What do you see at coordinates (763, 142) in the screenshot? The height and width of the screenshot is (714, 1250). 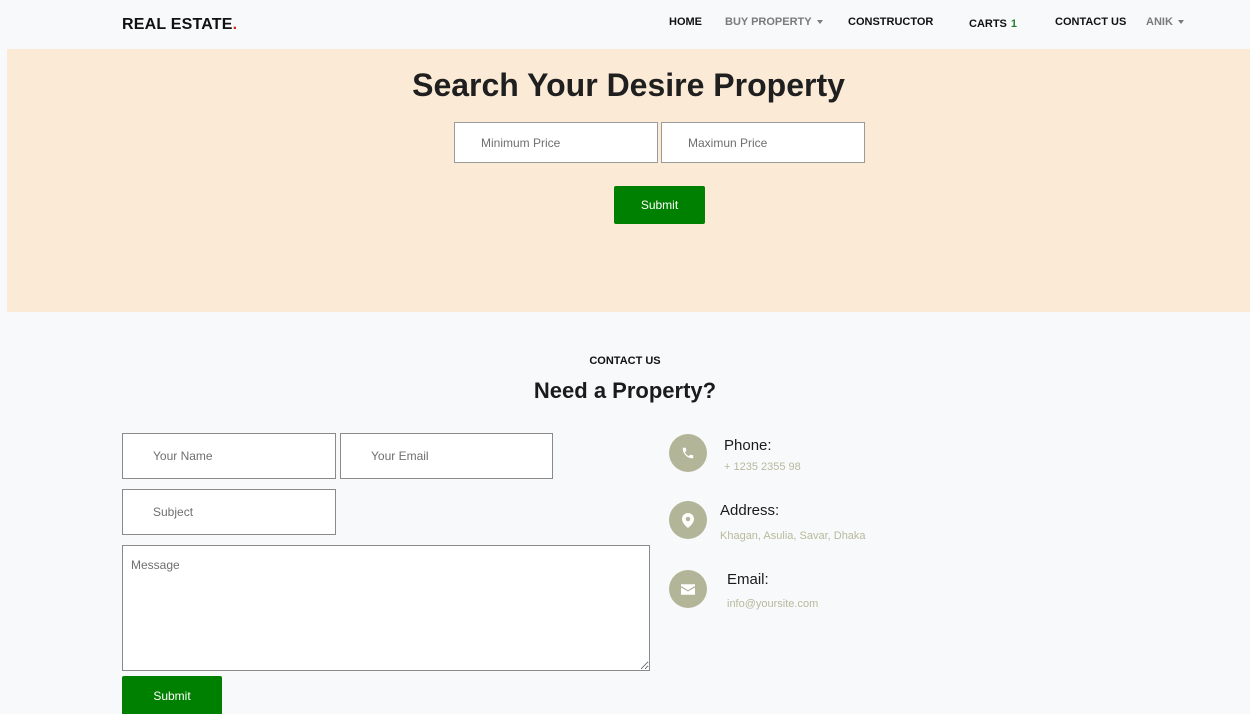 I see `maximum-price-input` at bounding box center [763, 142].